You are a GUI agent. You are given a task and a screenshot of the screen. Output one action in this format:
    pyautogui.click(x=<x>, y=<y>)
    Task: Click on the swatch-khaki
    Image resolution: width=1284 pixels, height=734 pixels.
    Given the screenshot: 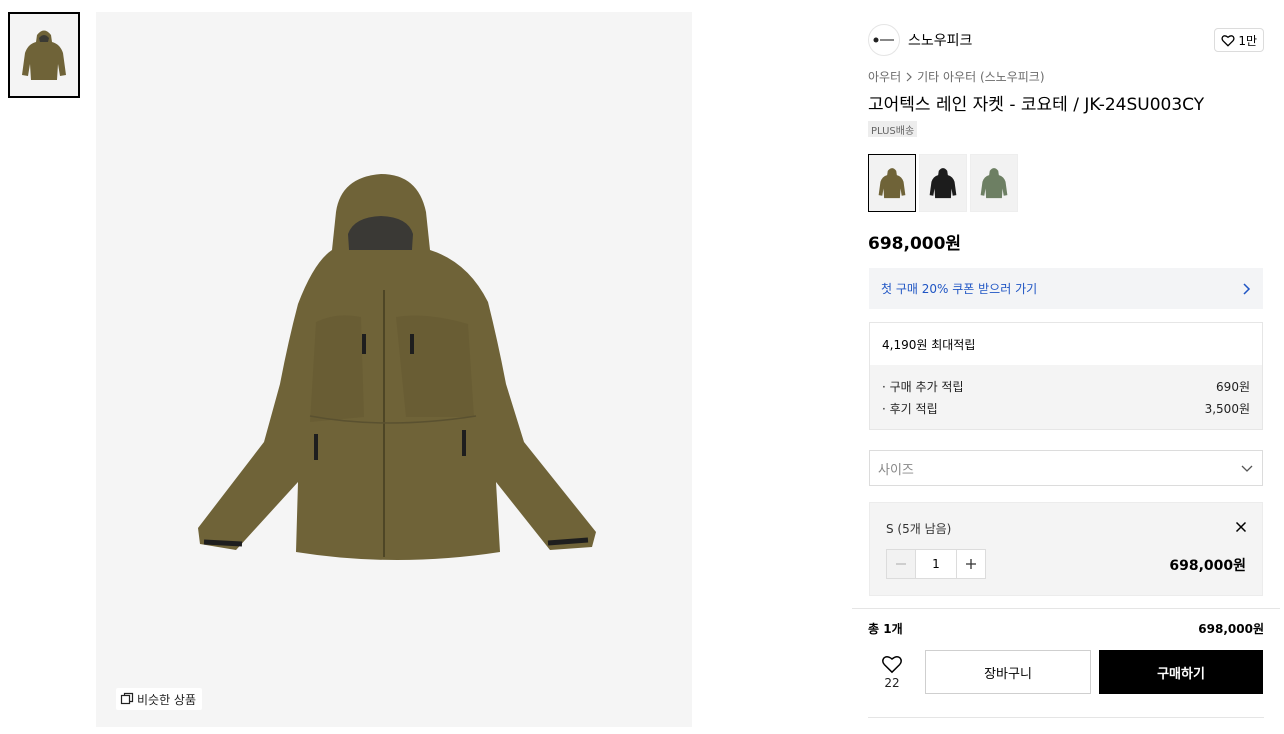 What is the action you would take?
    pyautogui.click(x=994, y=183)
    